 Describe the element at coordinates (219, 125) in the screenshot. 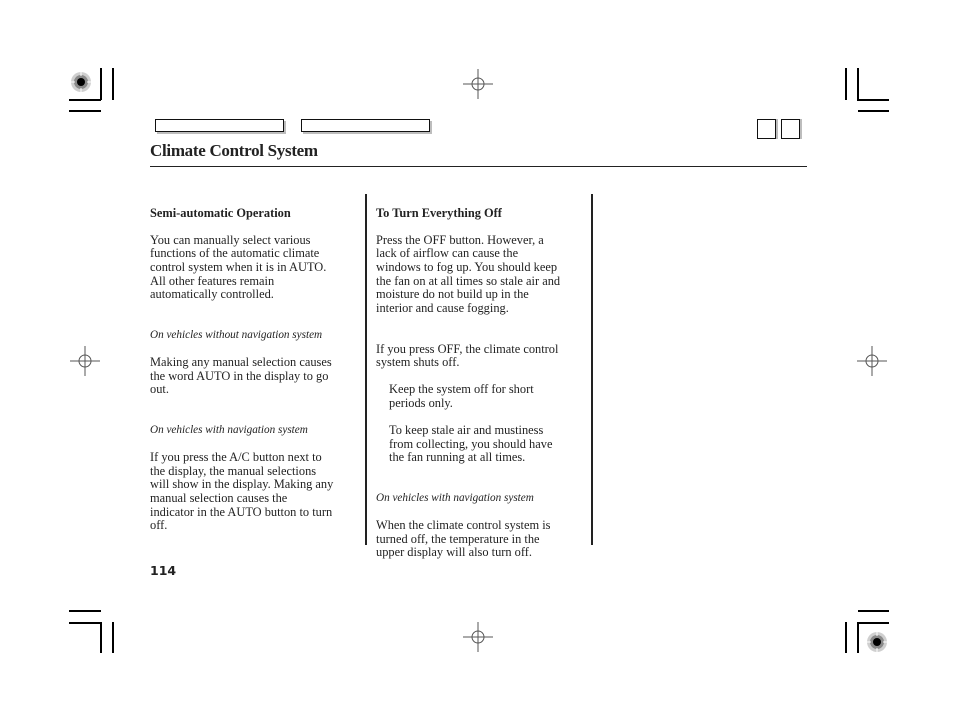

I see `nav-tab-contents` at that location.